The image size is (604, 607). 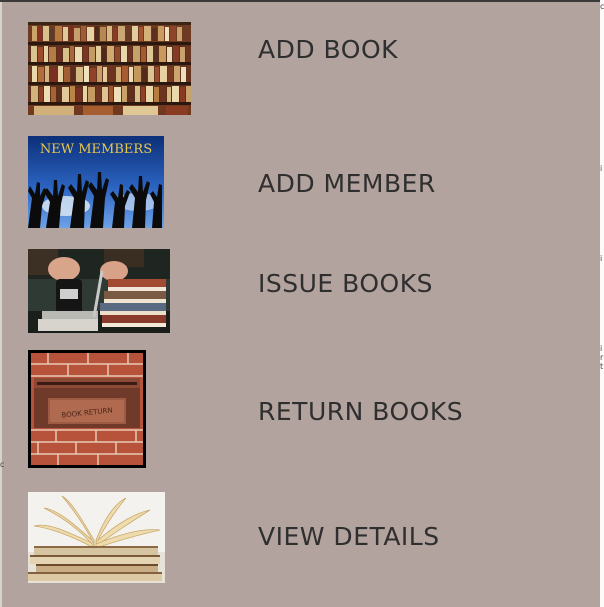 I want to click on open-book-image, so click(x=96, y=537).